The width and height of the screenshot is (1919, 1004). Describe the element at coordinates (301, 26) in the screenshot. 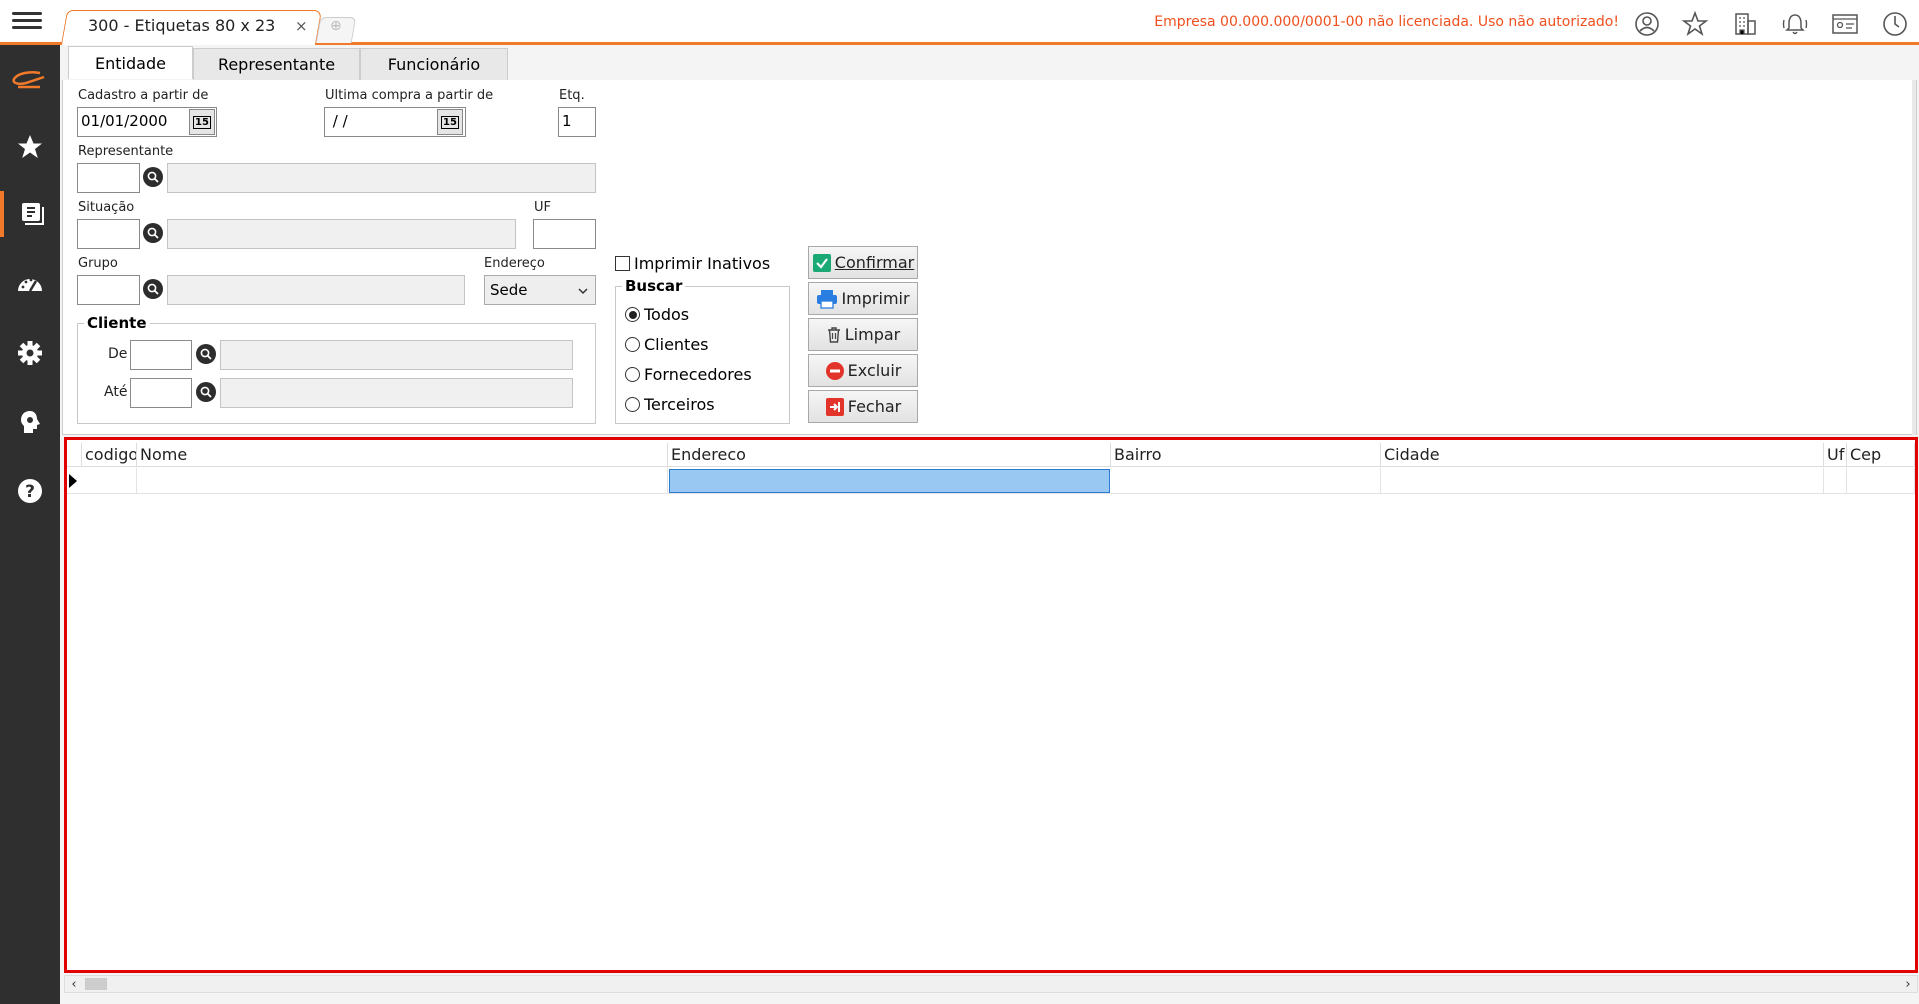

I see `tab-close-icon: ×` at that location.